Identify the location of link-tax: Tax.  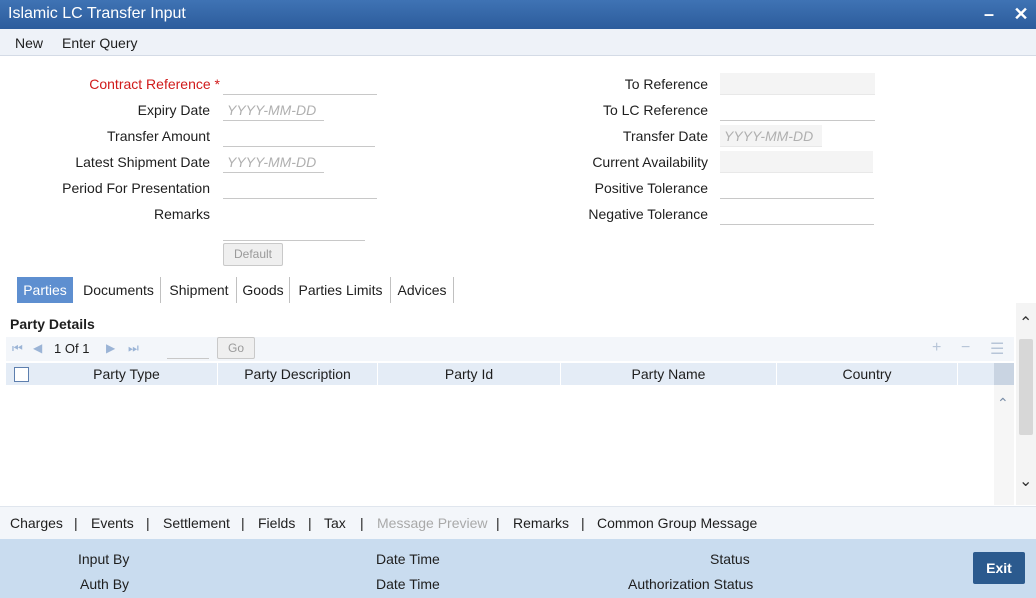
(335, 523).